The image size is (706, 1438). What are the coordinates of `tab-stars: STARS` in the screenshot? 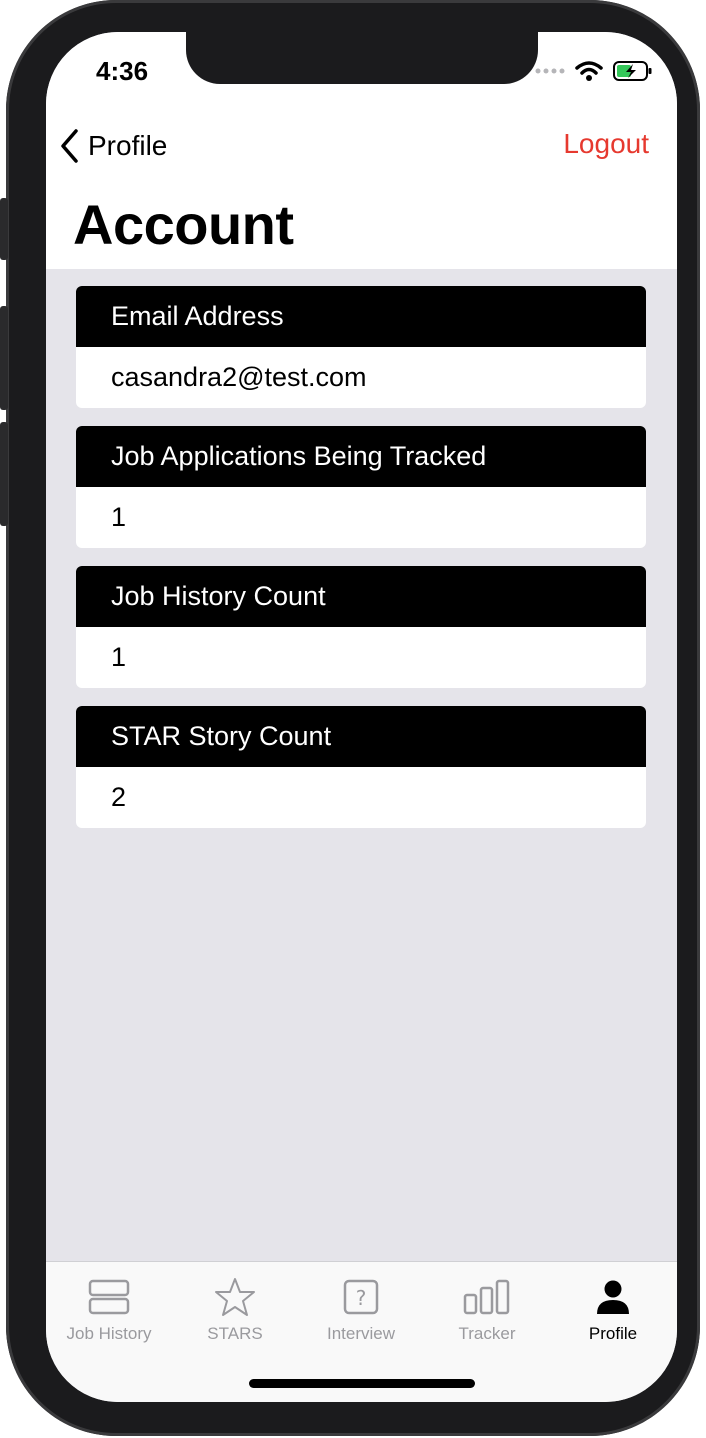 It's located at (235, 1310).